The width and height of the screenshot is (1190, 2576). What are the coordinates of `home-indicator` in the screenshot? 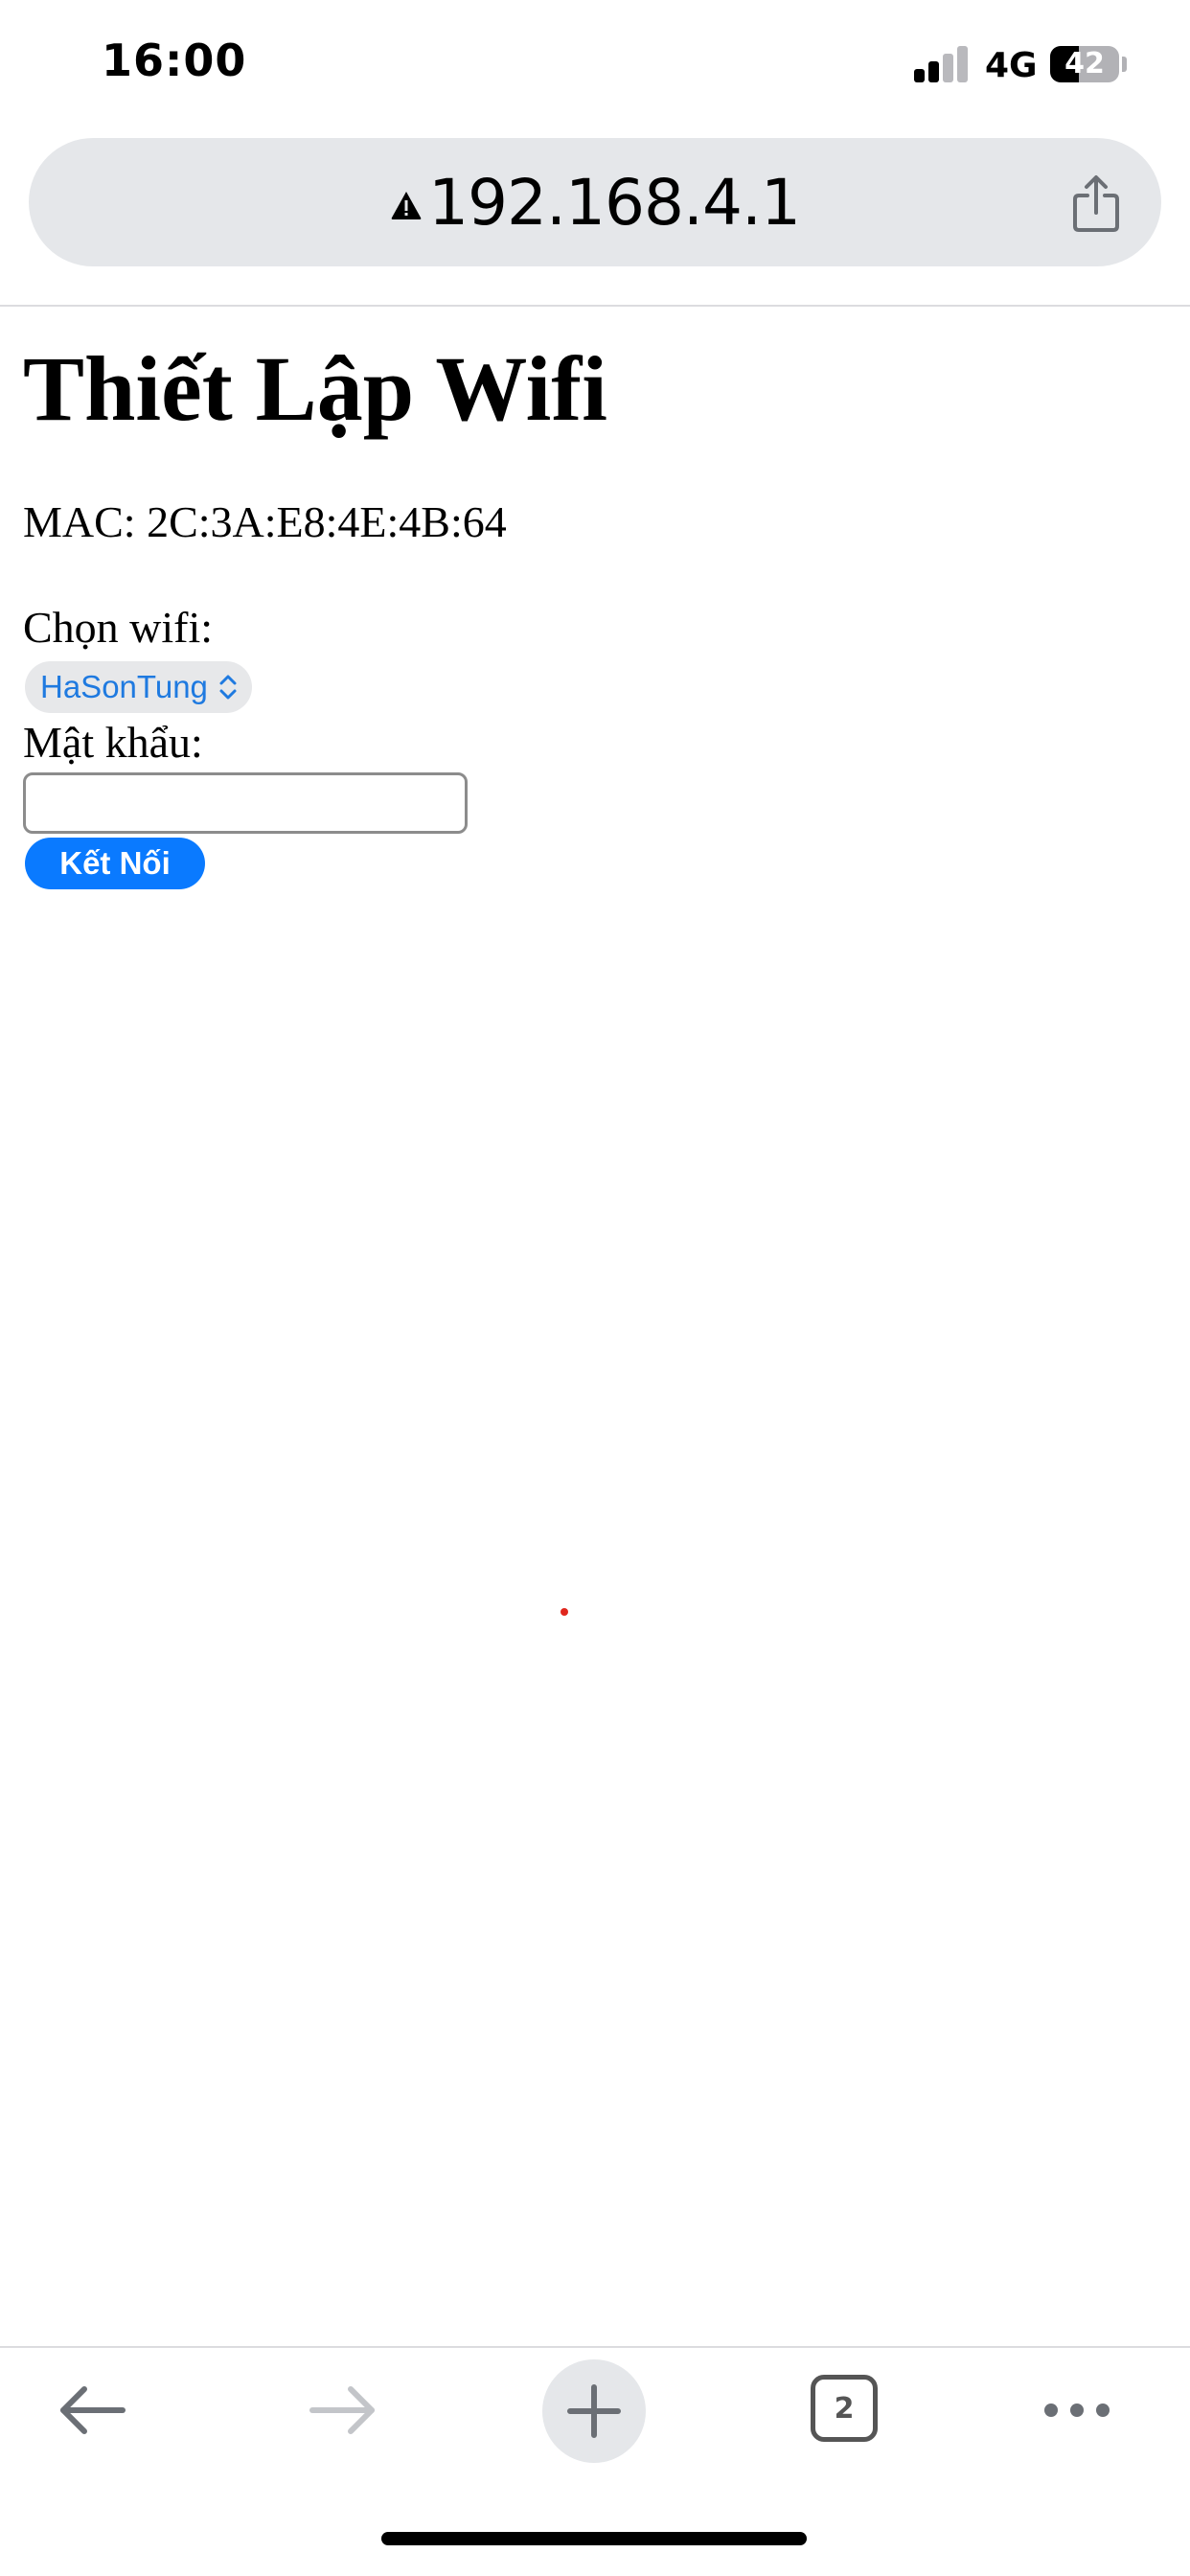 It's located at (594, 2538).